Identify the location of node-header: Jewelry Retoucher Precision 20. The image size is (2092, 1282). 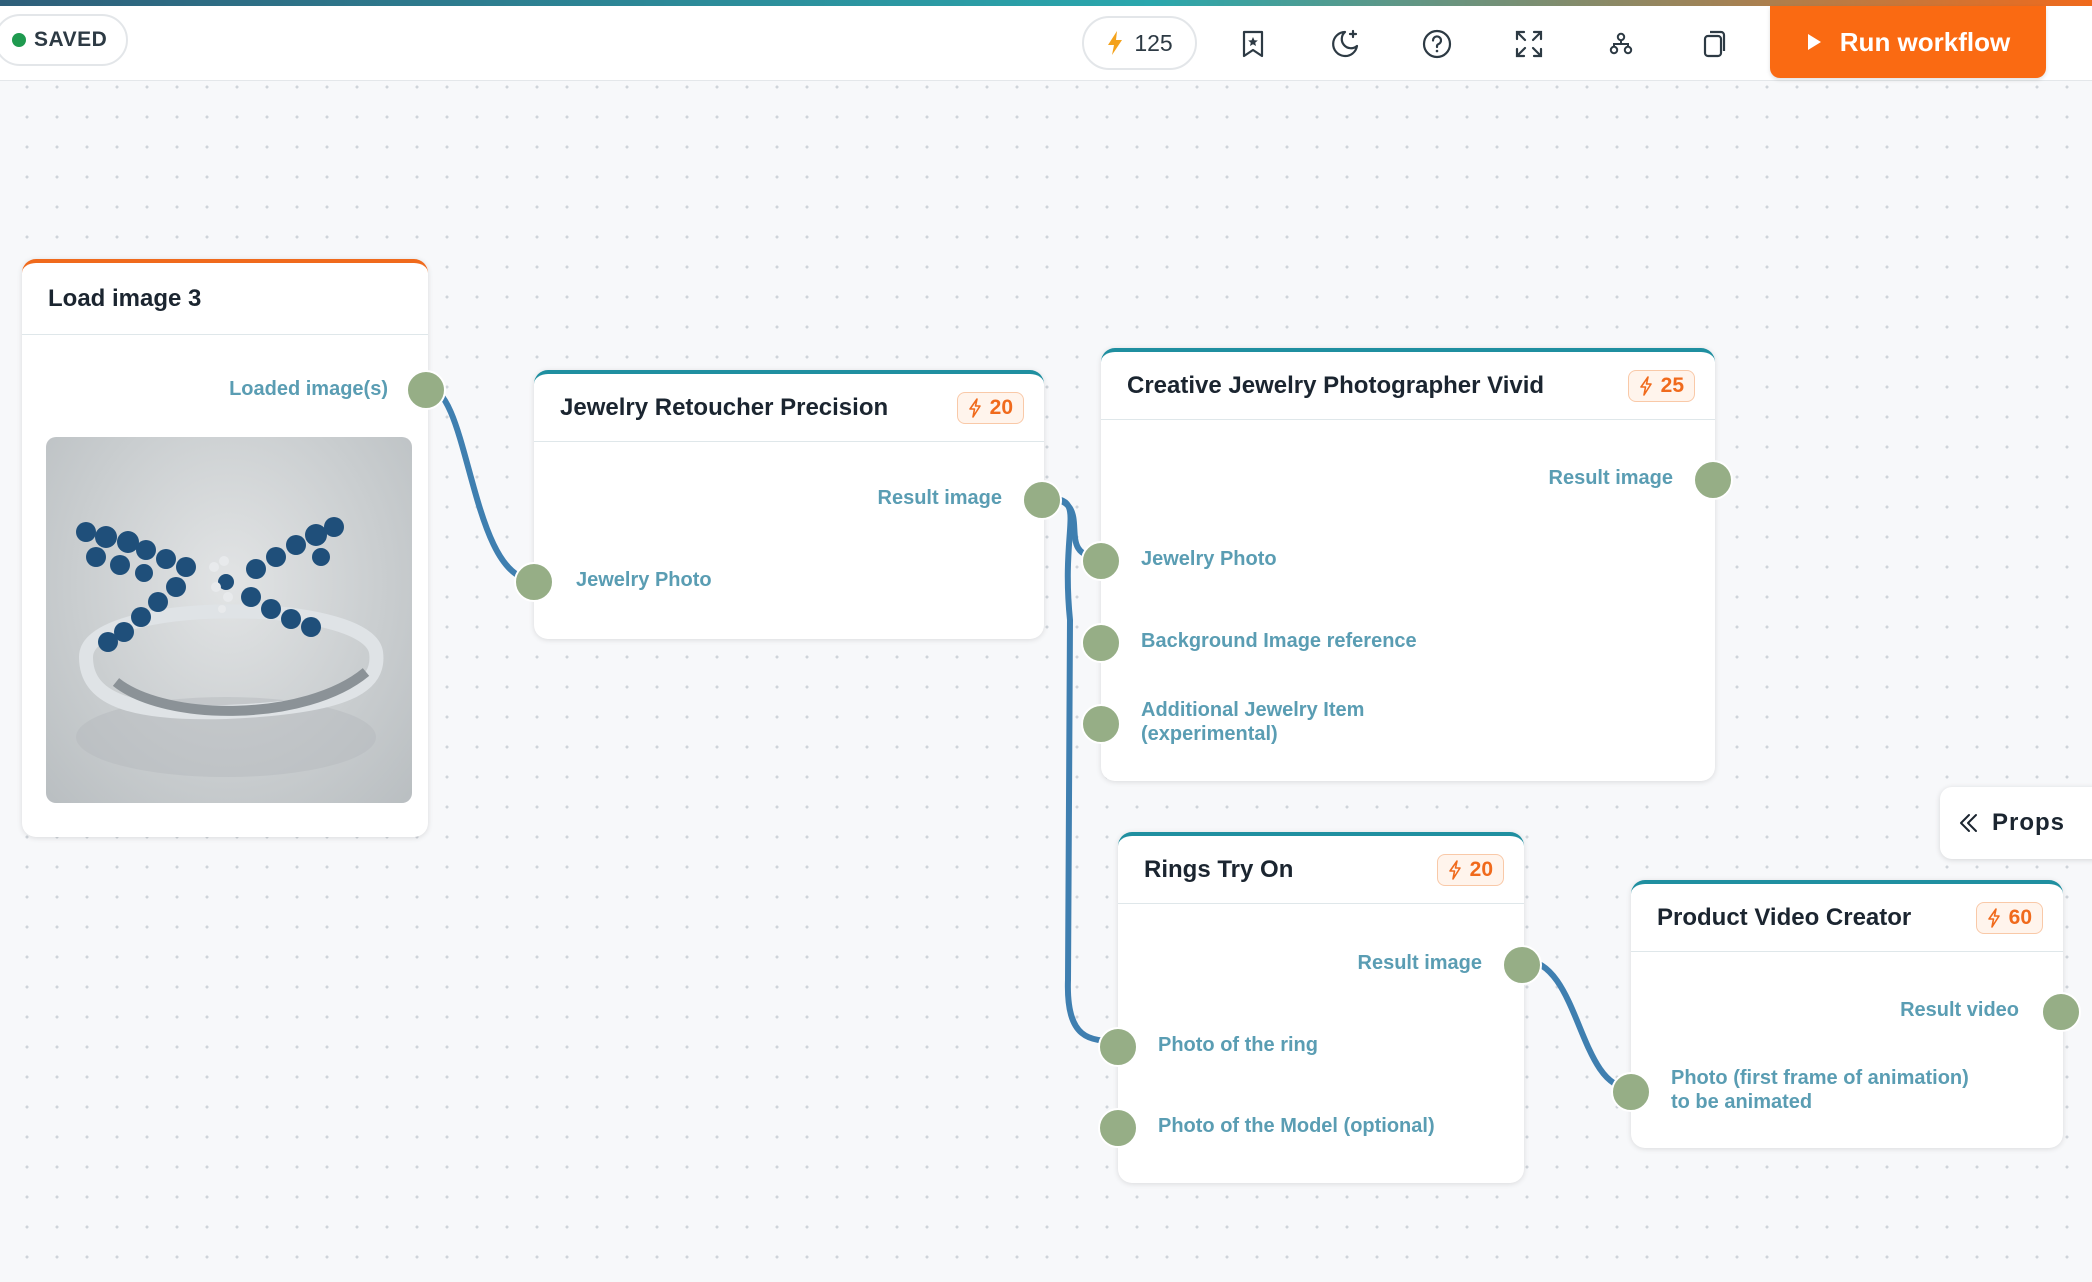
(789, 408).